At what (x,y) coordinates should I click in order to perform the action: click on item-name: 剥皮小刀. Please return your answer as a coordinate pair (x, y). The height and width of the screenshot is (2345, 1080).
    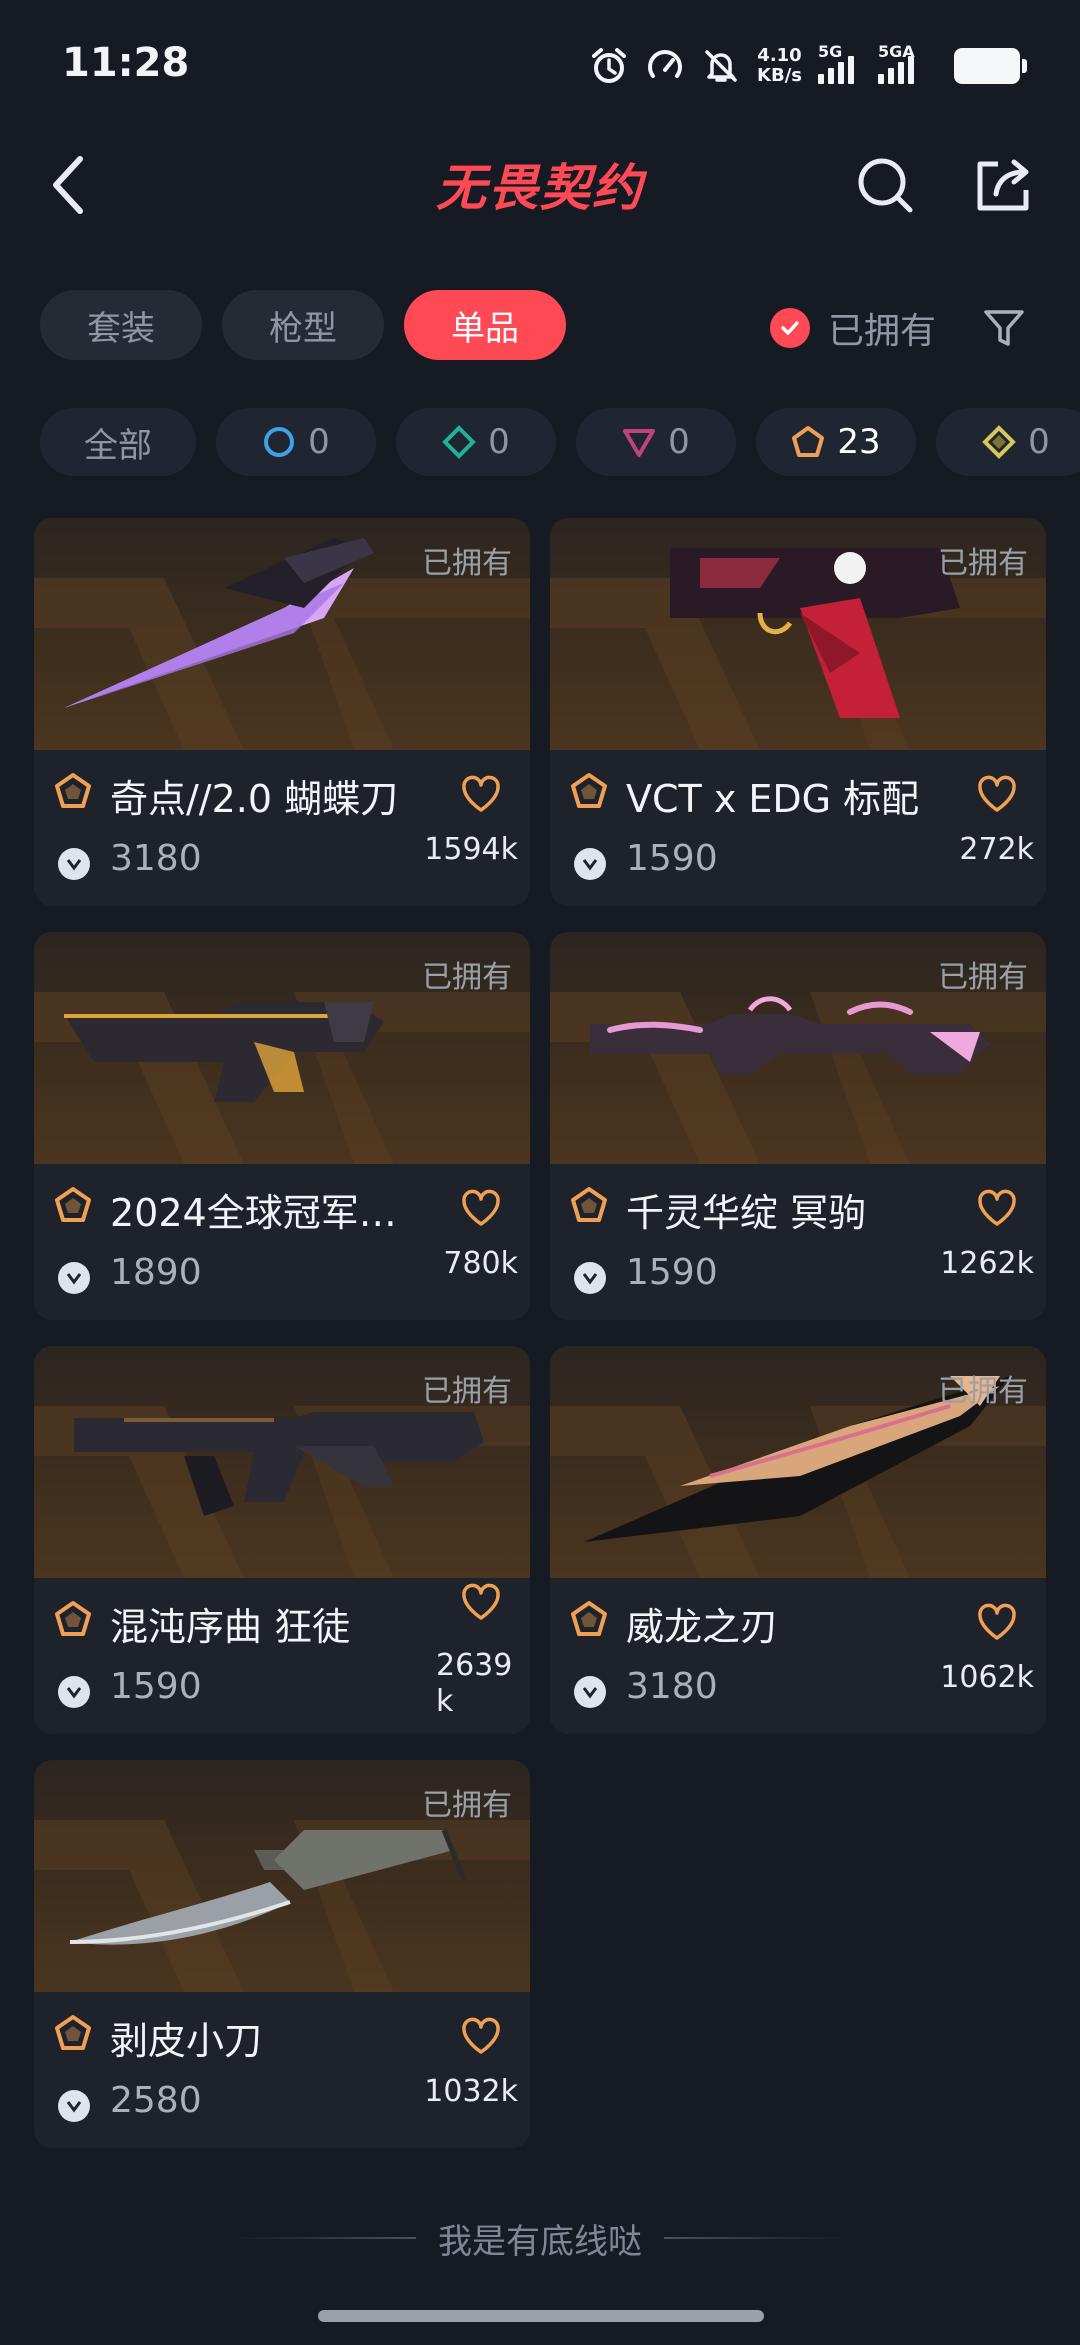
    Looking at the image, I should click on (186, 2041).